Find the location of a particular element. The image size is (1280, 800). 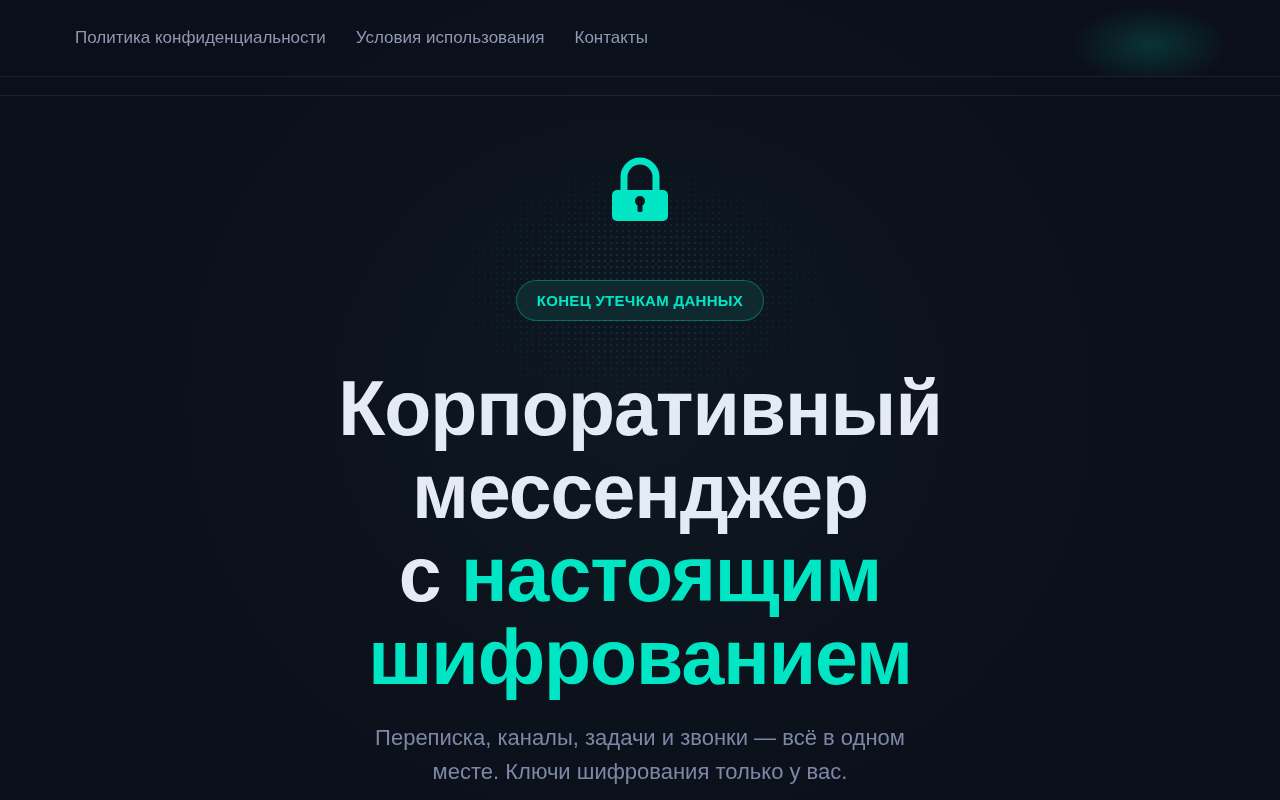

hero-subtitle: Переписка, каналы, задачи и звонки — всё в одном месте. Ключи шифрования только у вас. is located at coordinates (640, 755).